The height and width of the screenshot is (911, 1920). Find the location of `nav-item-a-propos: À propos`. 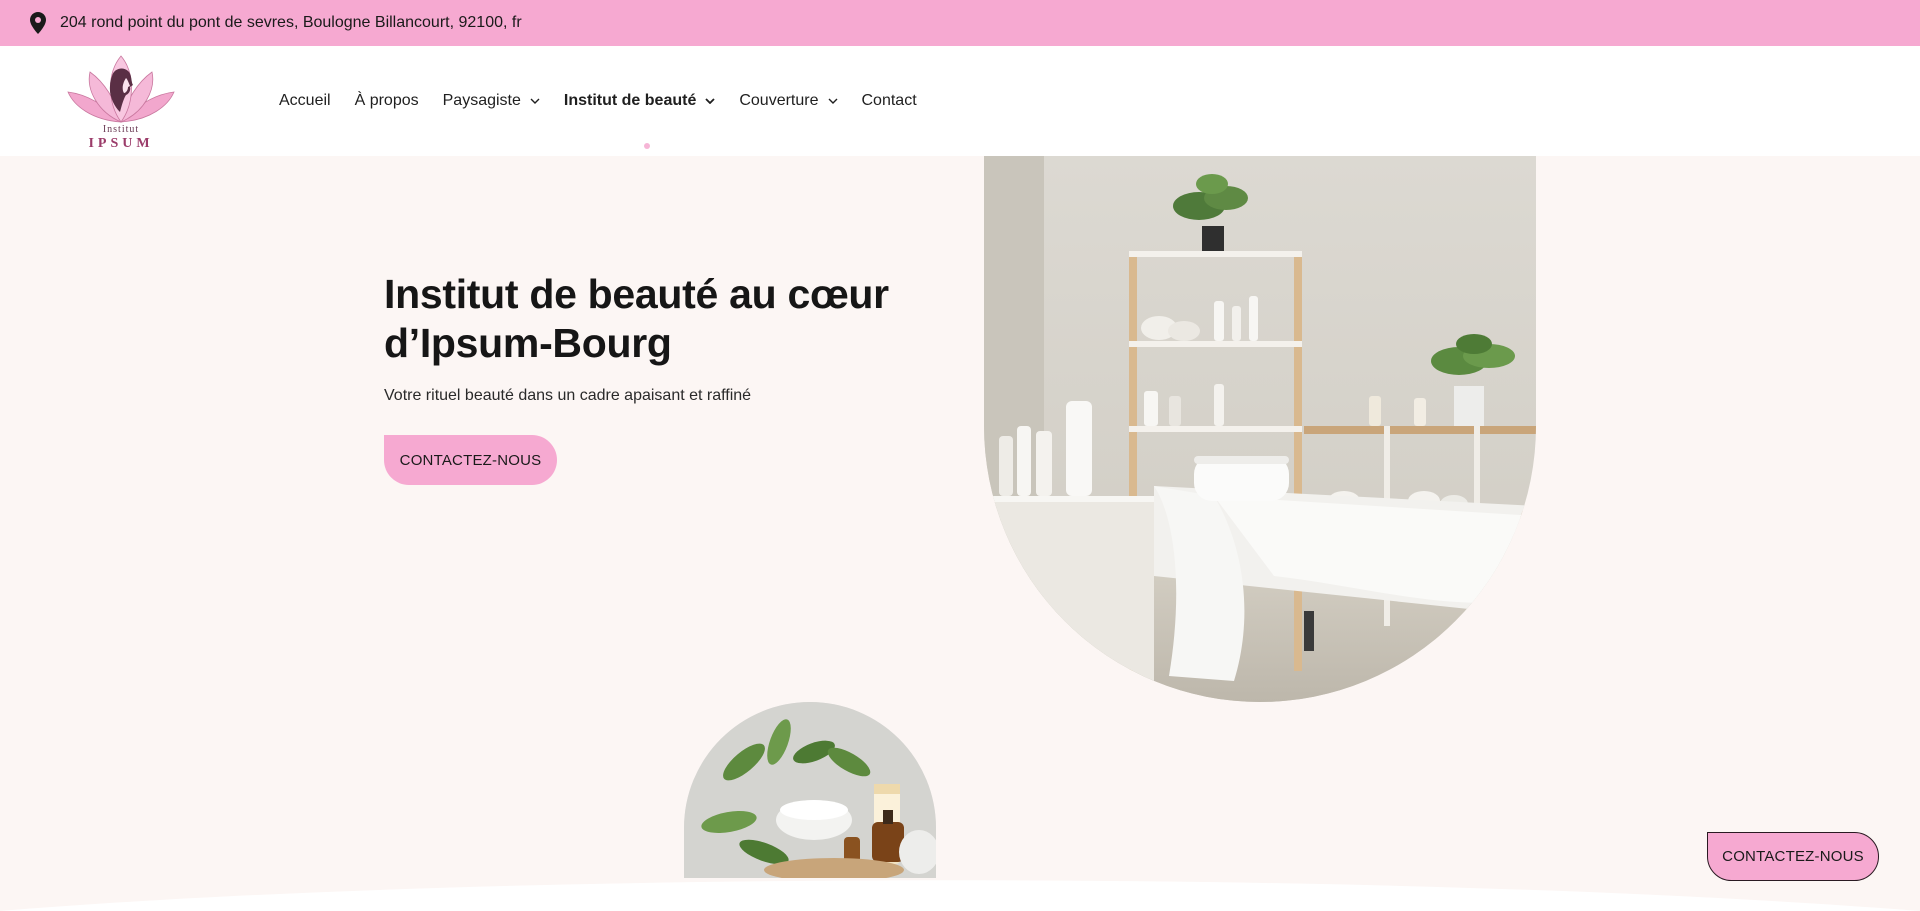

nav-item-a-propos: À propos is located at coordinates (387, 101).